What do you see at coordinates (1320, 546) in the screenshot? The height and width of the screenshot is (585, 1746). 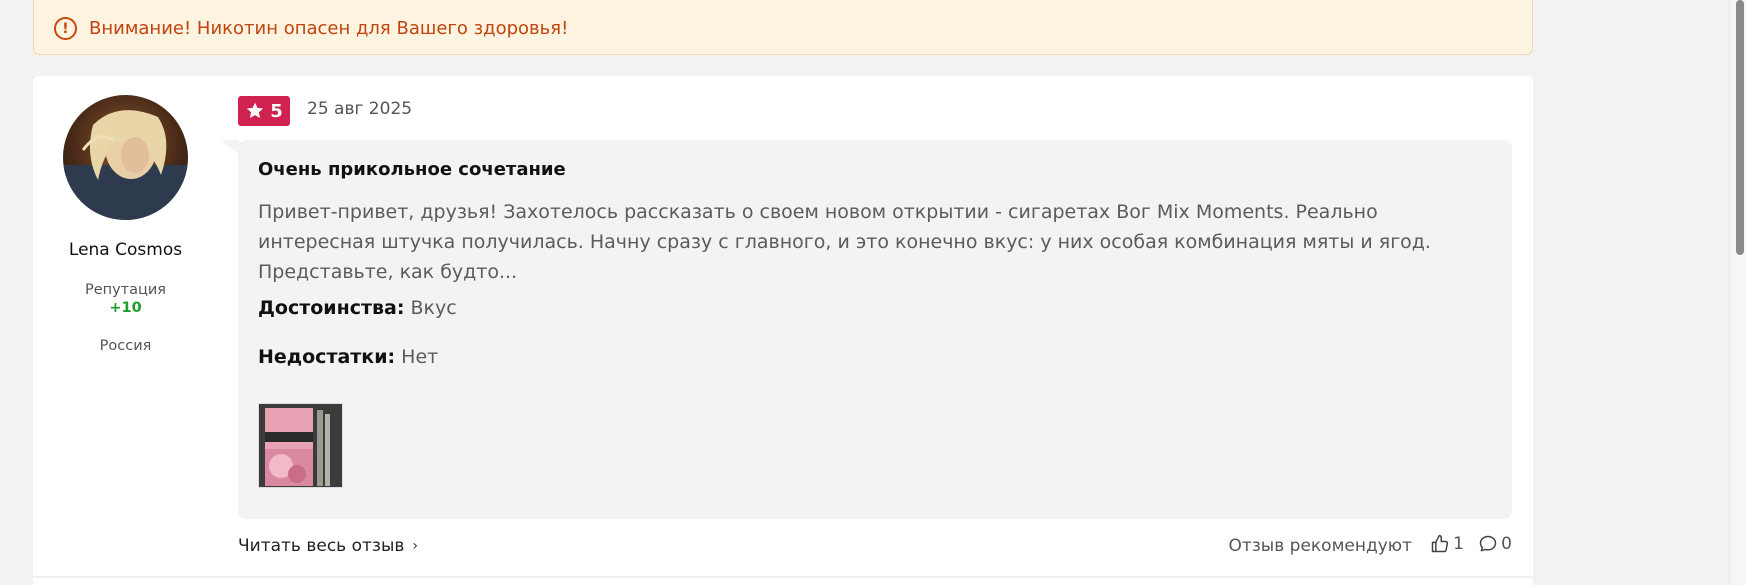 I see `recommend-label: Отзыв рекомендуют` at bounding box center [1320, 546].